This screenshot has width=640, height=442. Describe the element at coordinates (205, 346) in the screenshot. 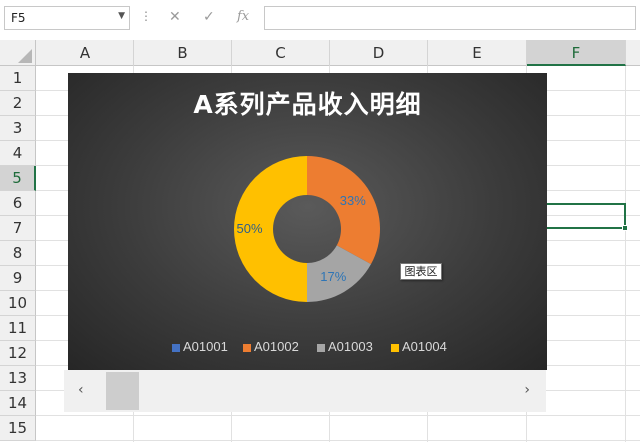

I see `legend-label: A01001` at that location.